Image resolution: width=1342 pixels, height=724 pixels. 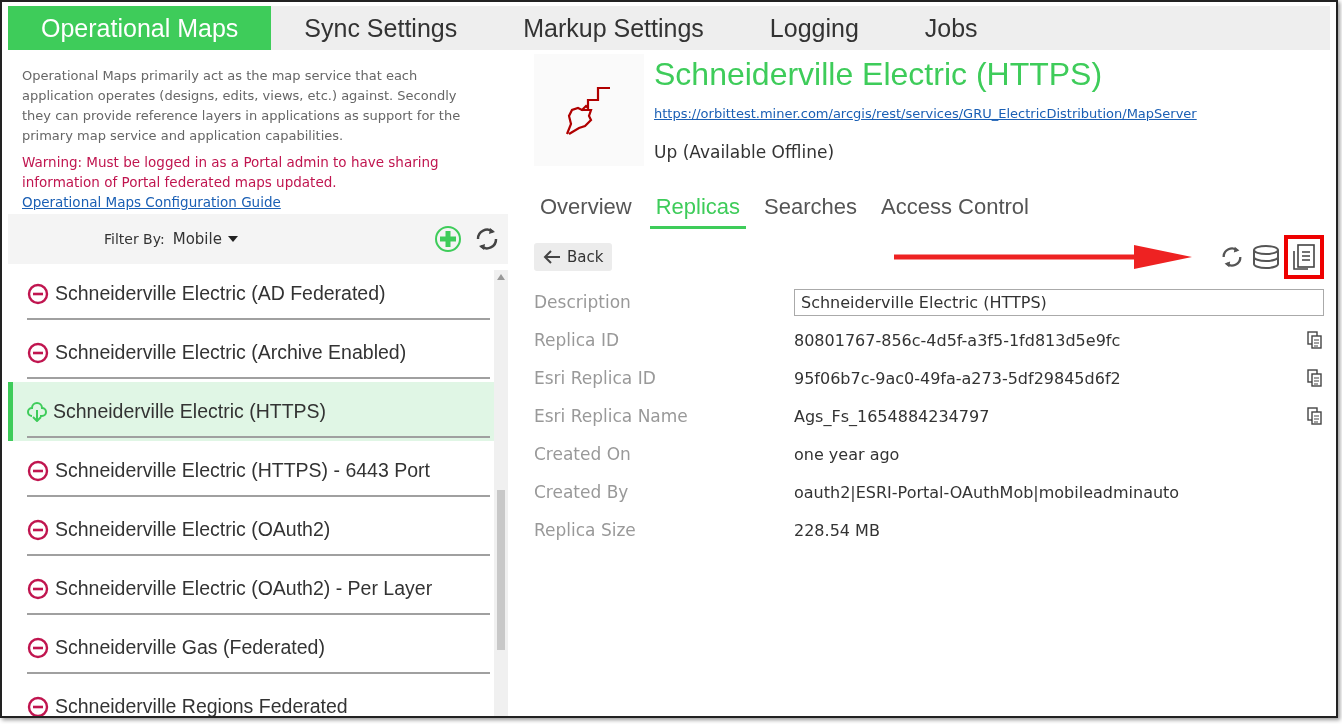 I want to click on map-list-item: Schneiderville Electric (Archive Enabled), so click(x=251, y=352).